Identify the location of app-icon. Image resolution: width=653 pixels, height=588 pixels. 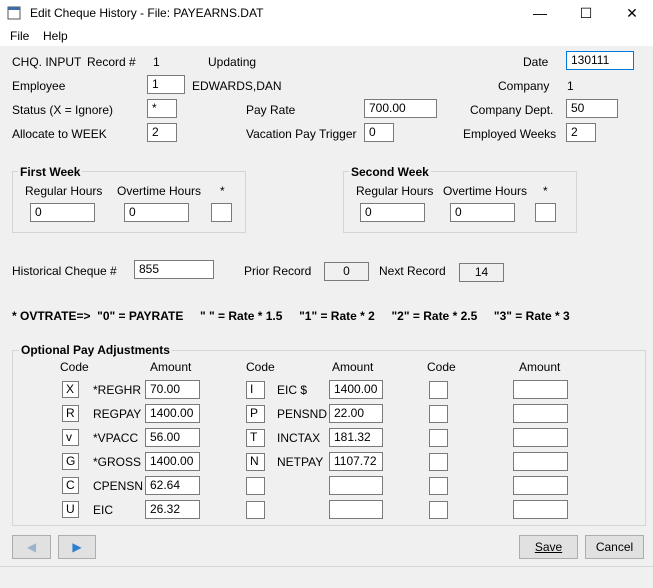
(14, 13).